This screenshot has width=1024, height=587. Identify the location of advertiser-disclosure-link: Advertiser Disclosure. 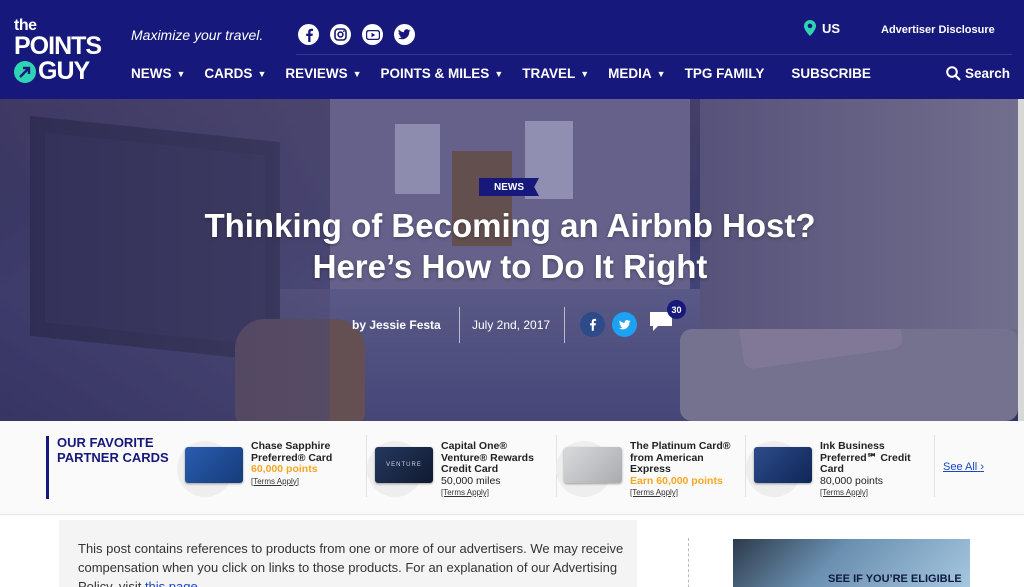
(938, 30).